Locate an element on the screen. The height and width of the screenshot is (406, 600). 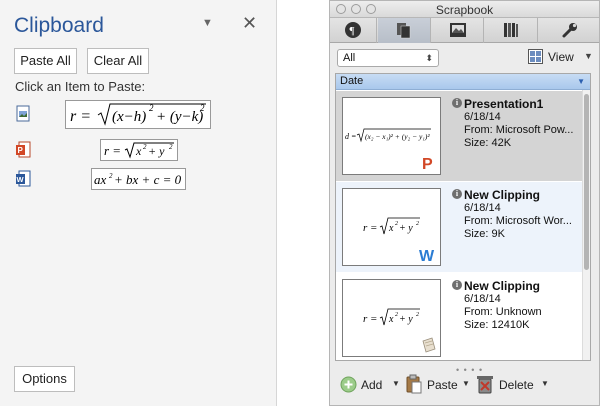
paste-dropdown-arrow-icon: ▼ is located at coordinates (466, 383).